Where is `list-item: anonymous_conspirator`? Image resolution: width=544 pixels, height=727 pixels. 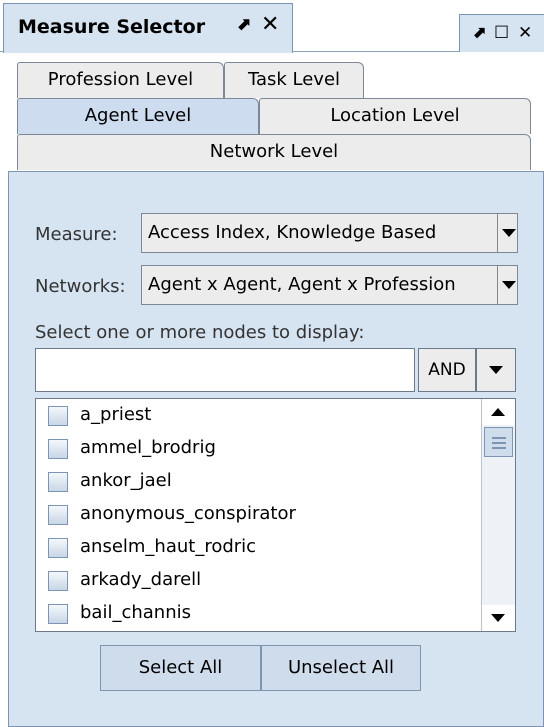
list-item: anonymous_conspirator is located at coordinates (259, 514).